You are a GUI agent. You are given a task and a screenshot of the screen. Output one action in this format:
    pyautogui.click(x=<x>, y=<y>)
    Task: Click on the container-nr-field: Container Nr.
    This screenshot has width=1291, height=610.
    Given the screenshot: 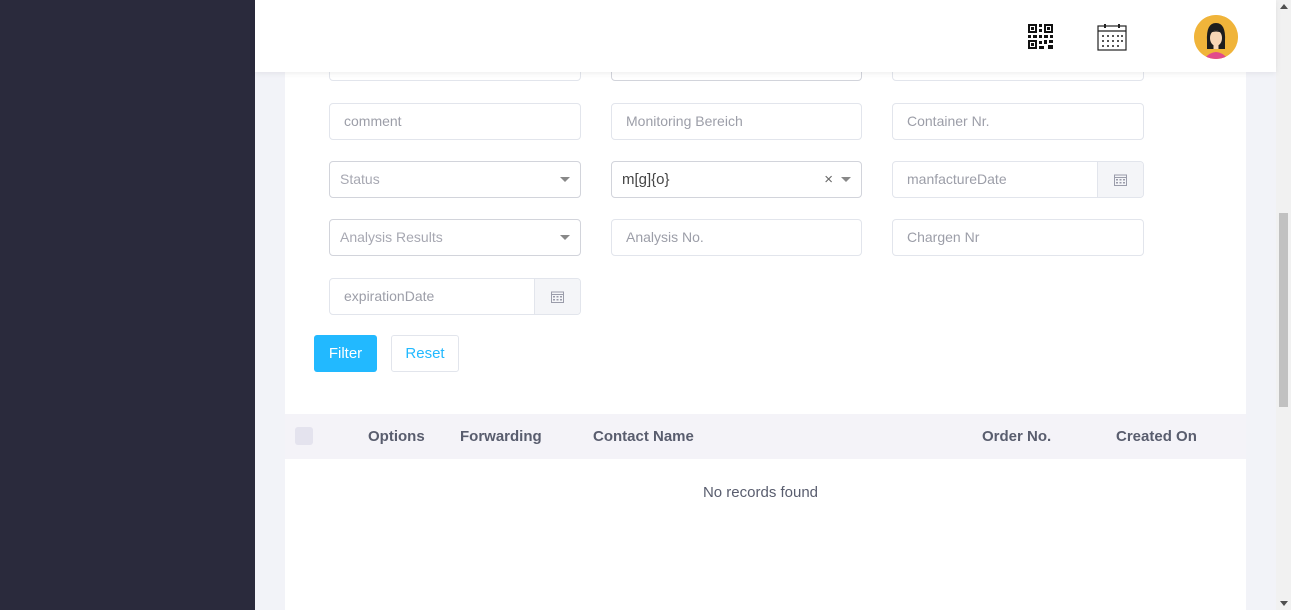 What is the action you would take?
    pyautogui.click(x=1018, y=121)
    